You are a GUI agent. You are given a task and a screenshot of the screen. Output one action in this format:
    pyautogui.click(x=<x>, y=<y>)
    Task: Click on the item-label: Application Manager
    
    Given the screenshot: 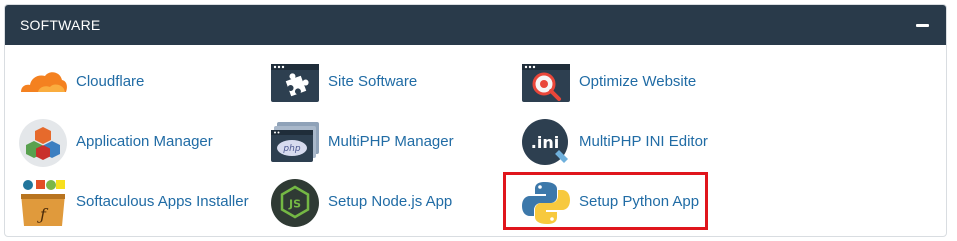 What is the action you would take?
    pyautogui.click(x=144, y=141)
    